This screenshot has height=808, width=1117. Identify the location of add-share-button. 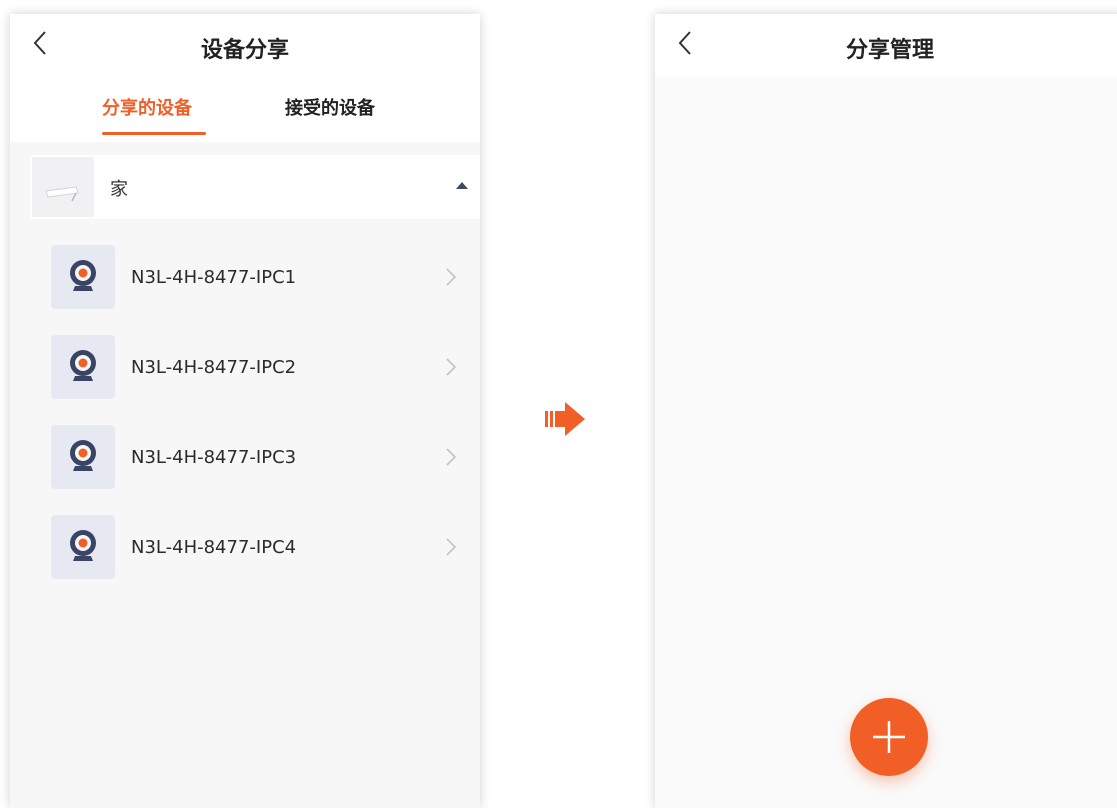
(889, 737).